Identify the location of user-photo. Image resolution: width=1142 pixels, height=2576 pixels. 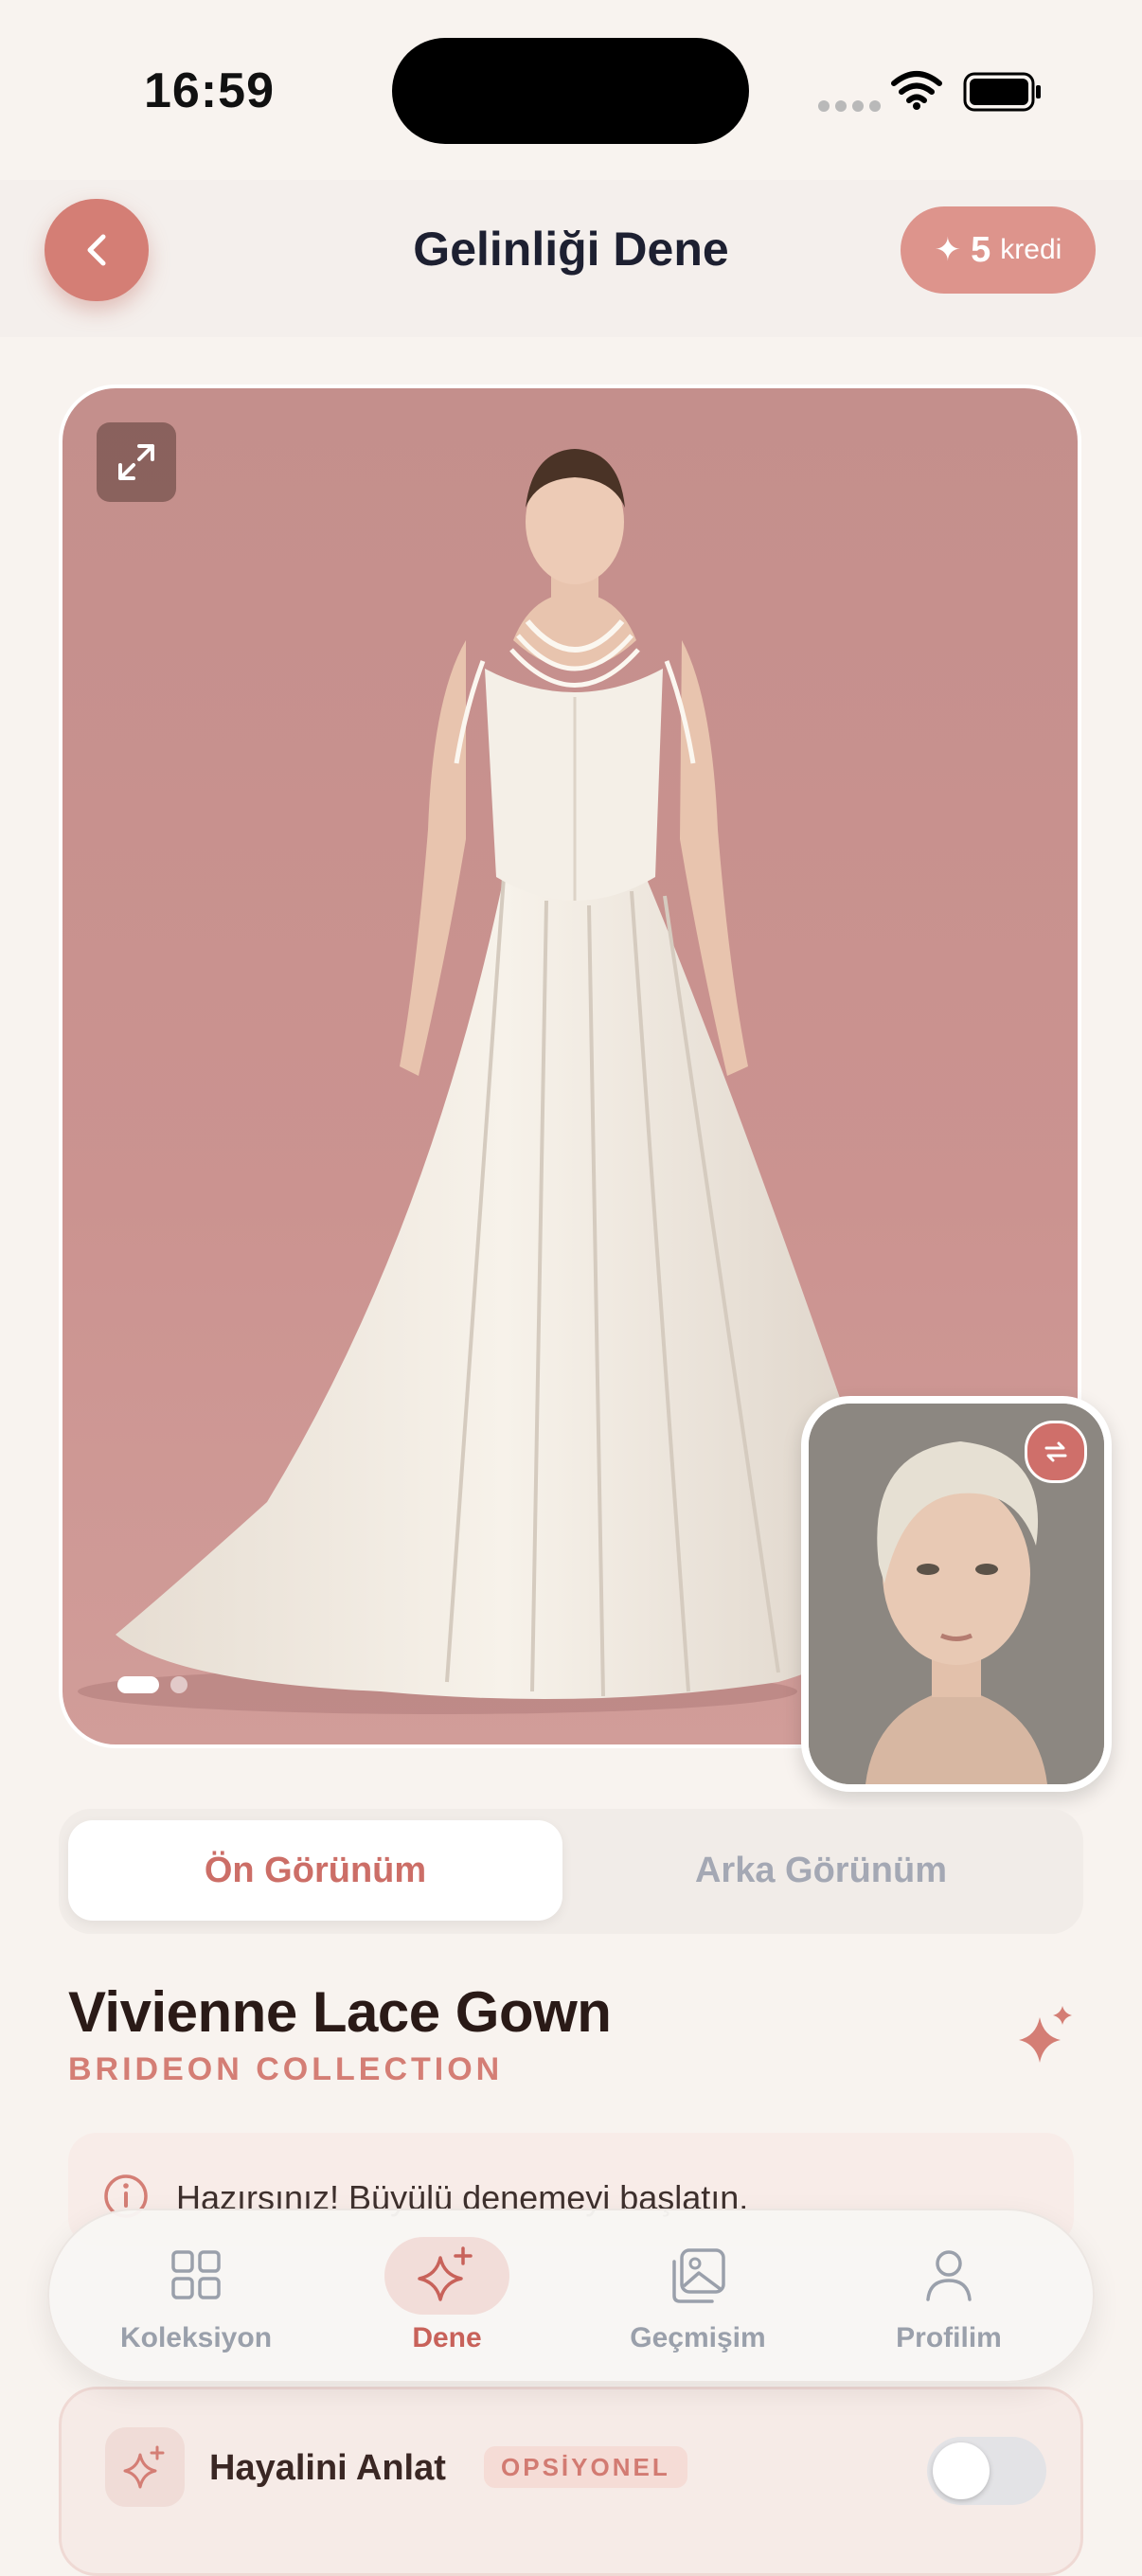
(956, 1594).